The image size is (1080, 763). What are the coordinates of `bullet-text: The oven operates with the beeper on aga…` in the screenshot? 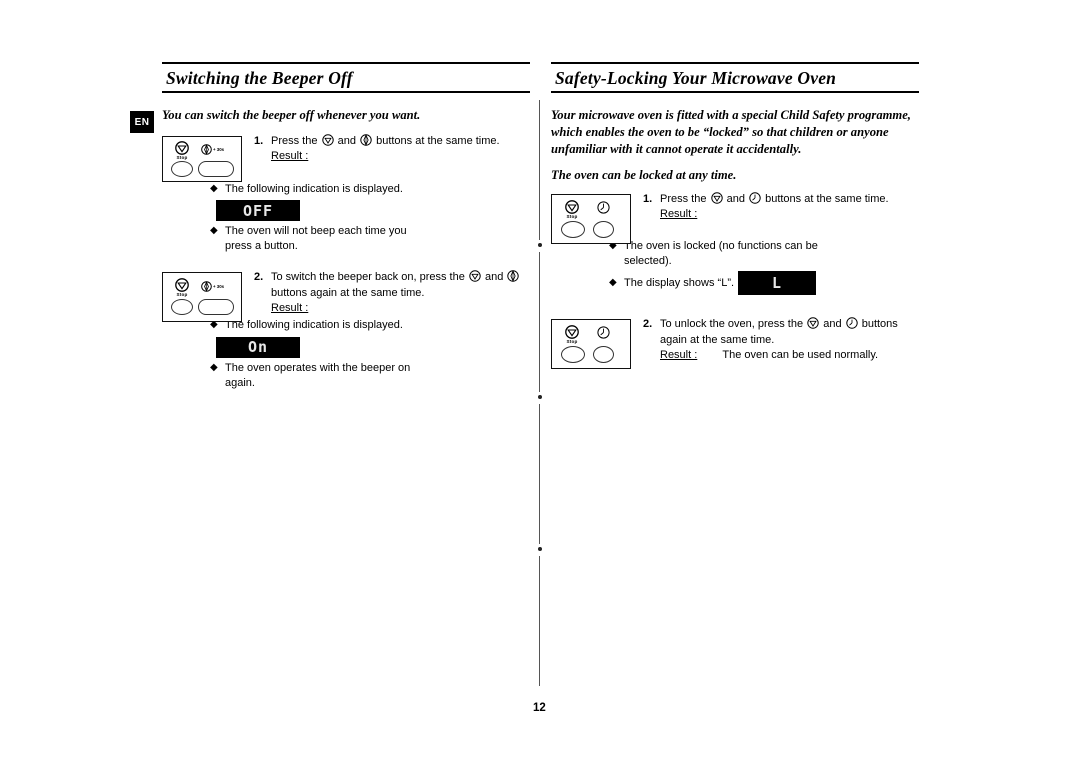 It's located at (318, 375).